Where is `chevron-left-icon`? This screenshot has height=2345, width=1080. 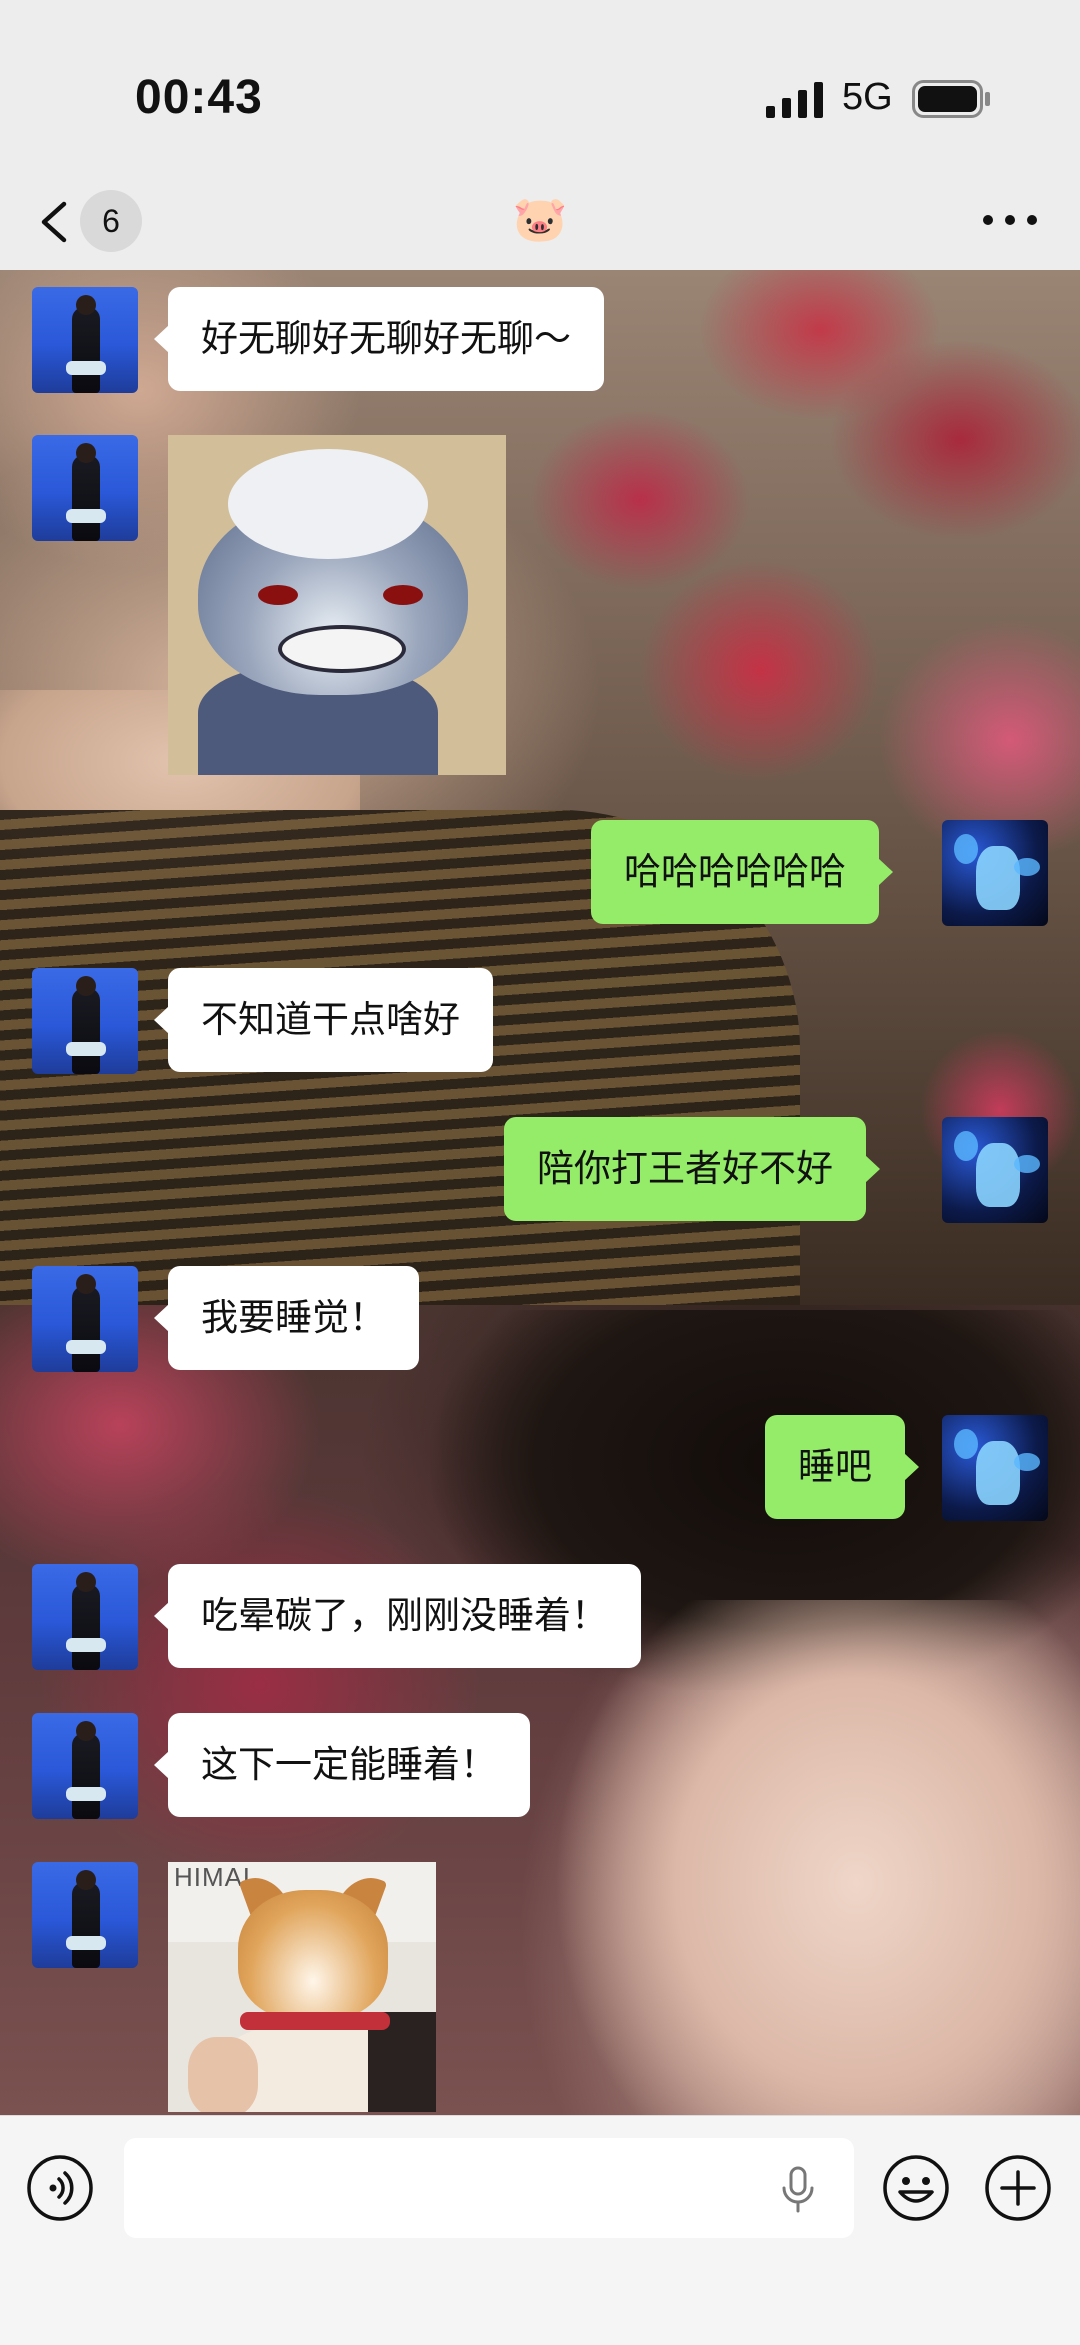
chevron-left-icon is located at coordinates (54, 222).